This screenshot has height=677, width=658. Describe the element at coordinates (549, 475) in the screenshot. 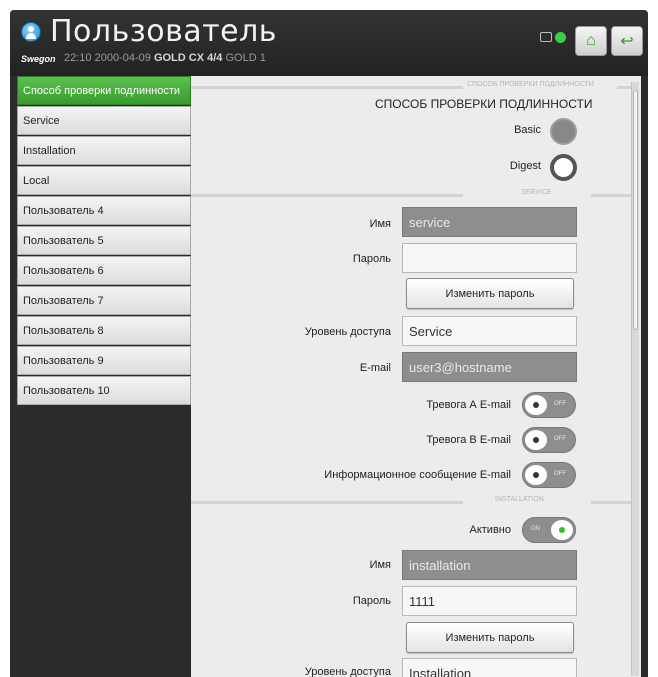

I see `info-email-toggle: OFF` at that location.